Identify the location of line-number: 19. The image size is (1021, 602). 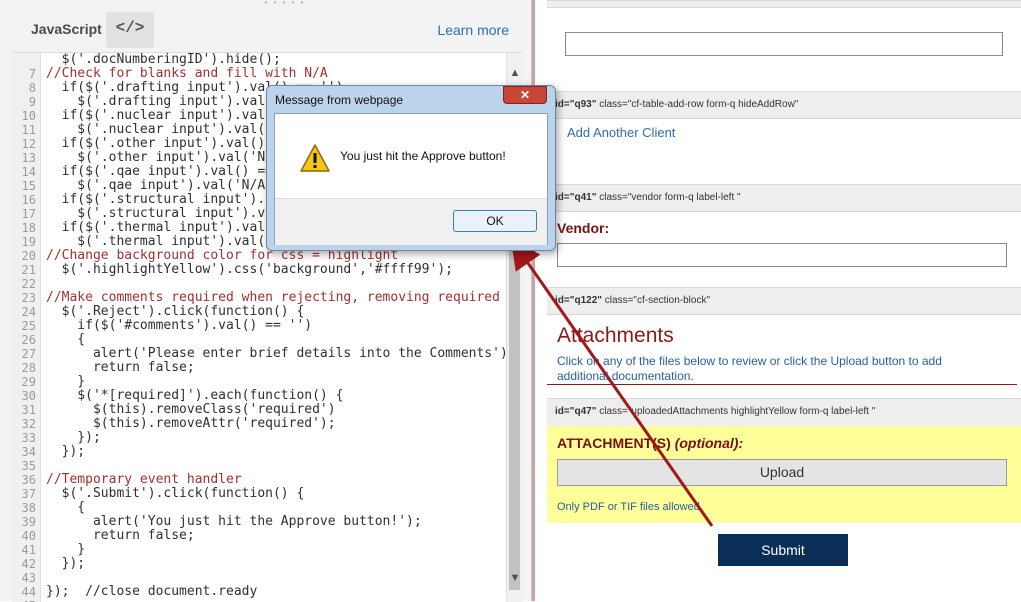
(28, 242).